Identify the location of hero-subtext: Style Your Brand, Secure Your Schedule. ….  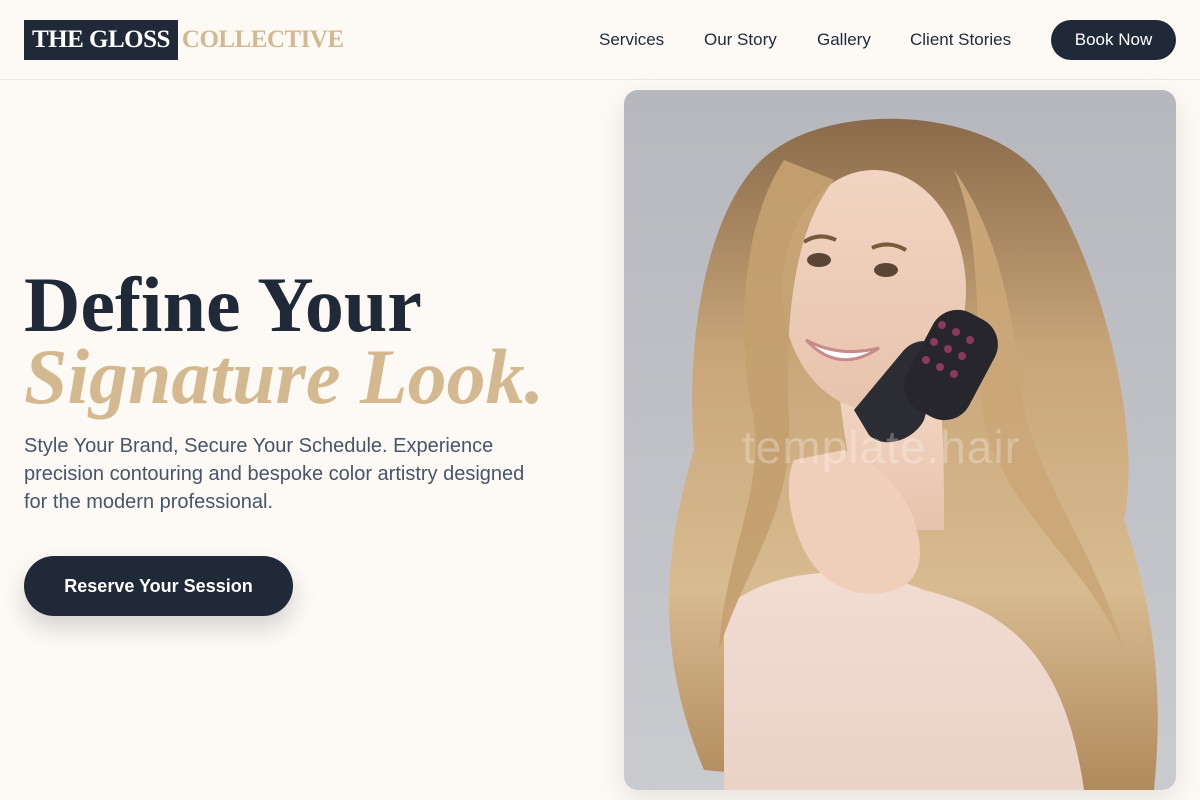
(274, 474).